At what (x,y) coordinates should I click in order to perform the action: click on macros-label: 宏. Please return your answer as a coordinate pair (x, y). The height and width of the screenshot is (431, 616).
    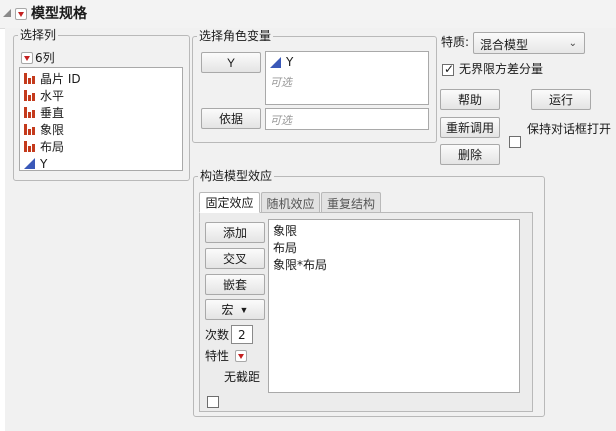
    Looking at the image, I should click on (227, 310).